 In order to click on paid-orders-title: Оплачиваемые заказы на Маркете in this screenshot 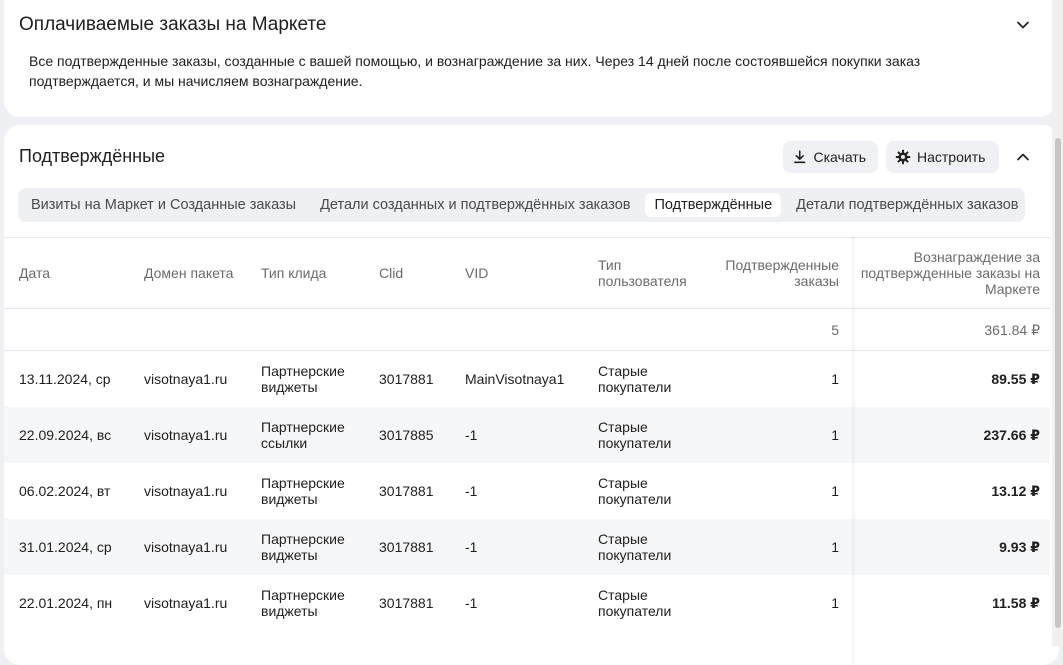, I will do `click(173, 24)`.